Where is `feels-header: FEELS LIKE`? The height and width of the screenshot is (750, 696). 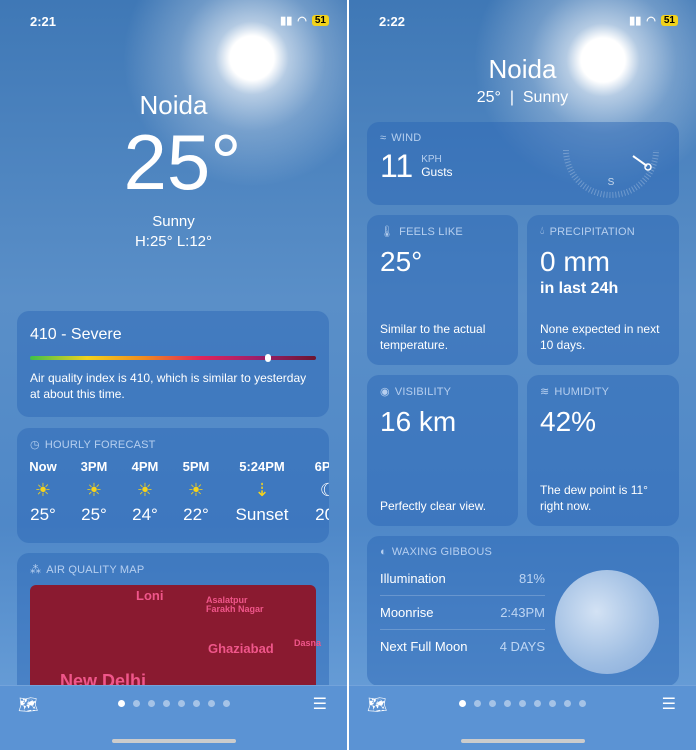
feels-header: FEELS LIKE is located at coordinates (431, 231).